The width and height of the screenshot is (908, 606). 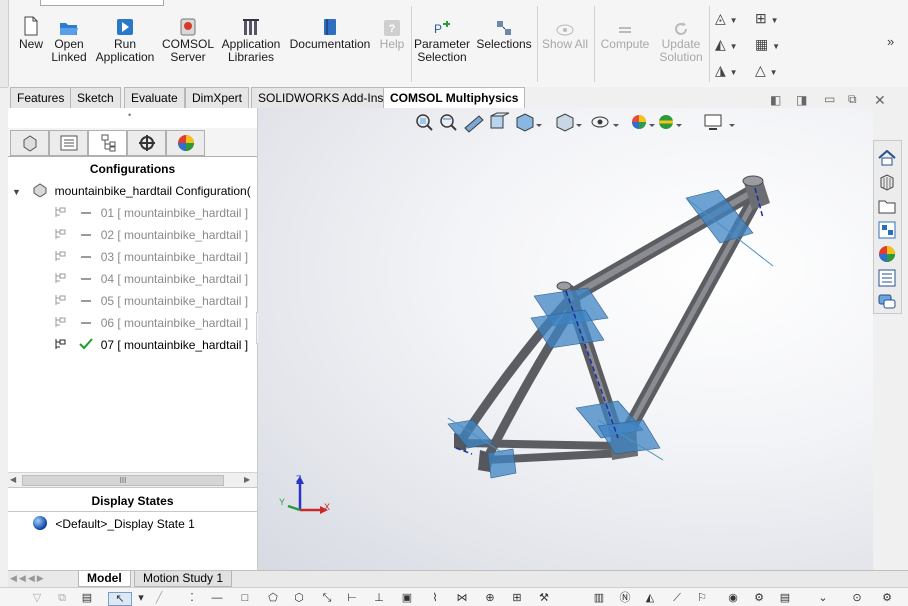 I want to click on custom-properties-icon, so click(x=887, y=278).